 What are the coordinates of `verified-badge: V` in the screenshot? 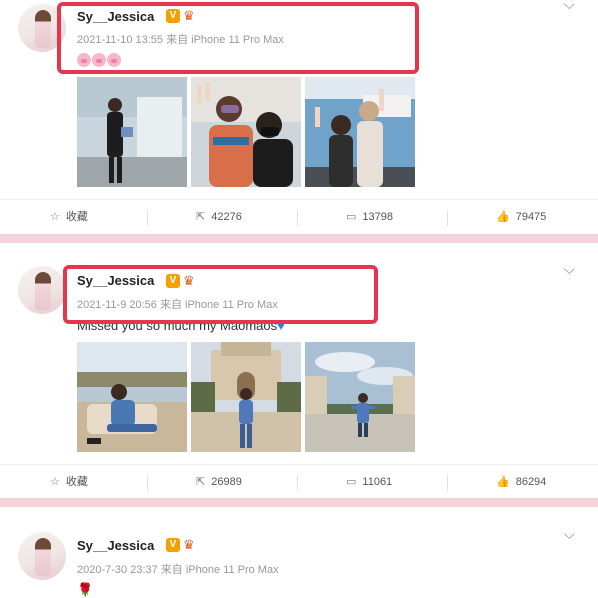 It's located at (173, 545).